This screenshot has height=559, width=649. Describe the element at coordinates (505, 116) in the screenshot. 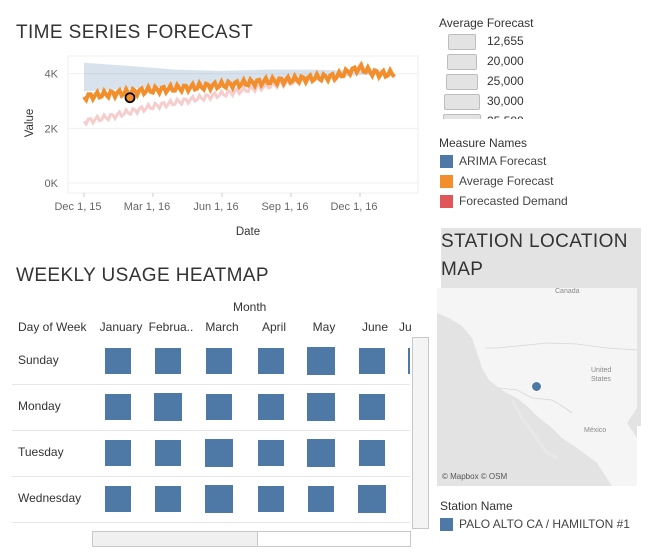

I see `size-legend-label: 35,588` at that location.